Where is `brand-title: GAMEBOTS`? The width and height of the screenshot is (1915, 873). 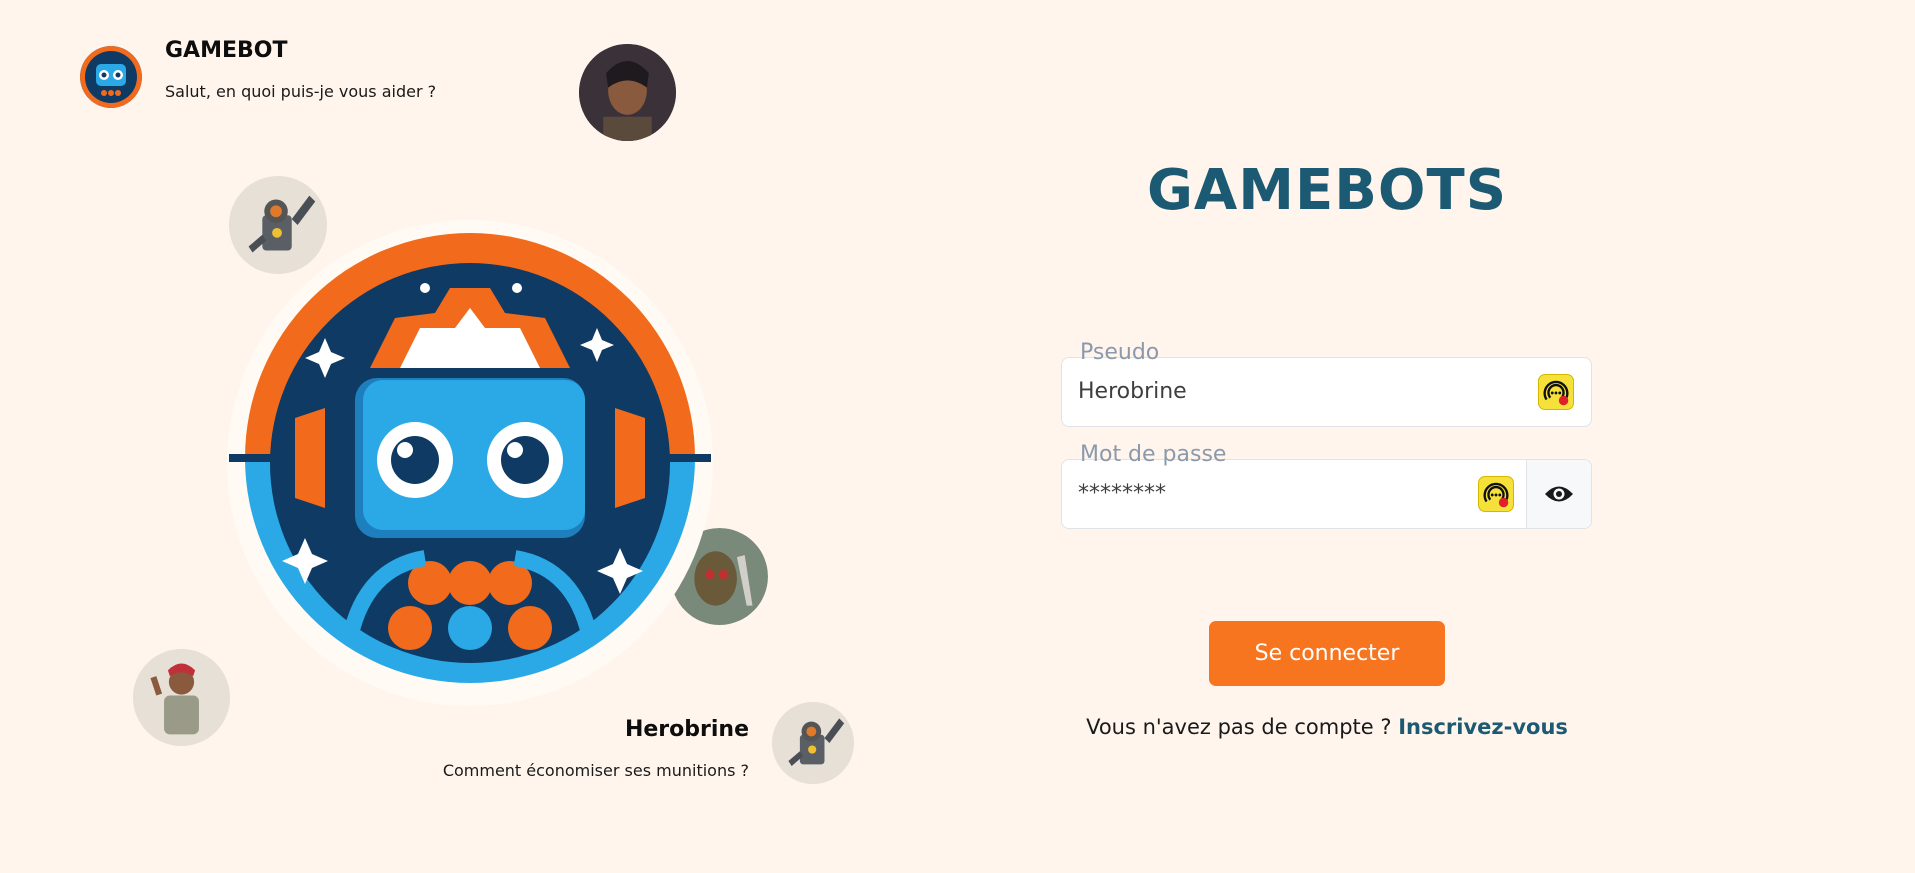 brand-title: GAMEBOTS is located at coordinates (1327, 190).